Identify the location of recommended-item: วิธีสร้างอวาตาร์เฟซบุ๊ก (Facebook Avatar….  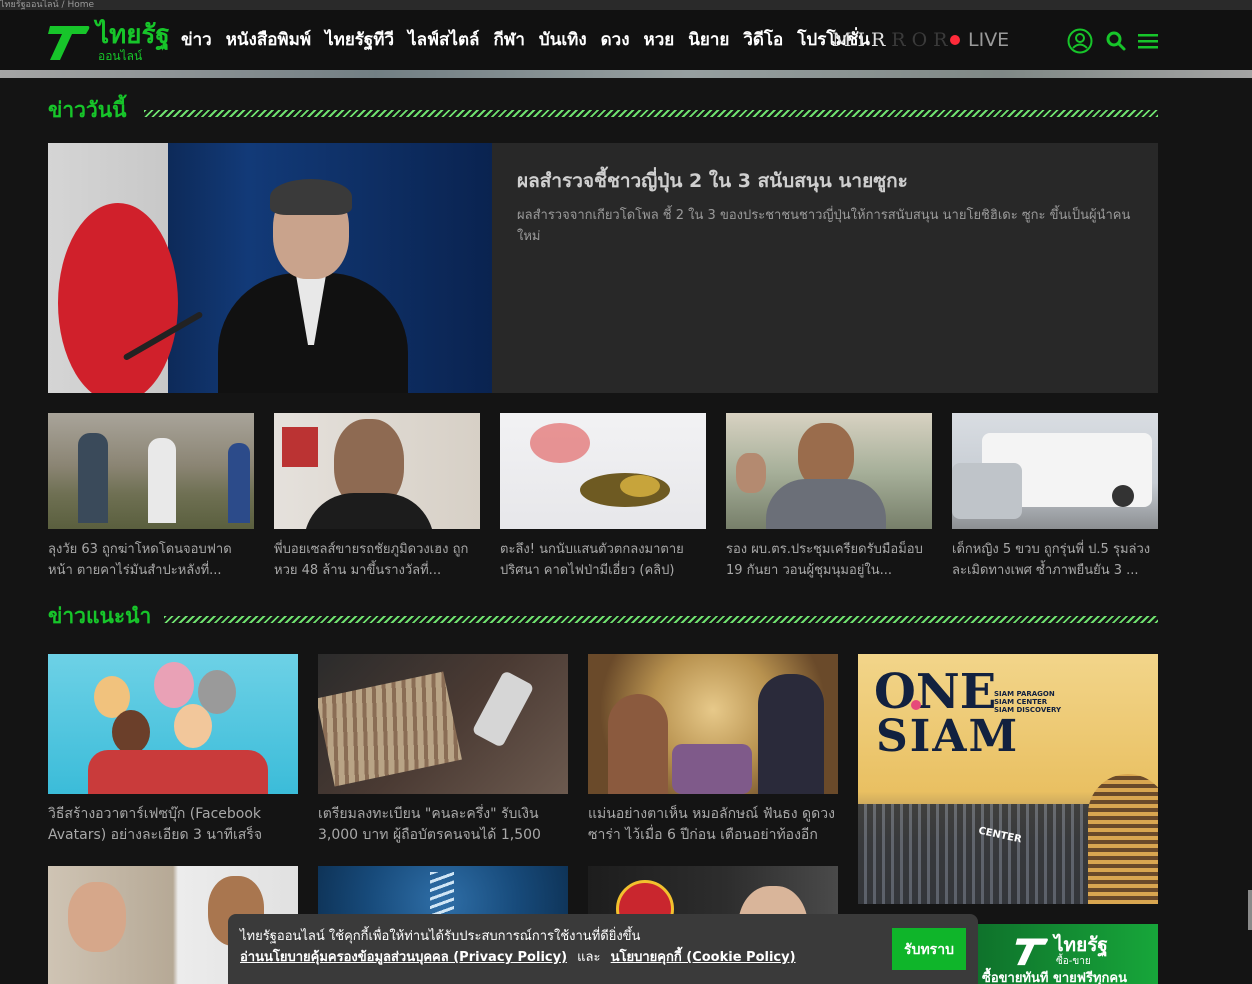
(173, 750).